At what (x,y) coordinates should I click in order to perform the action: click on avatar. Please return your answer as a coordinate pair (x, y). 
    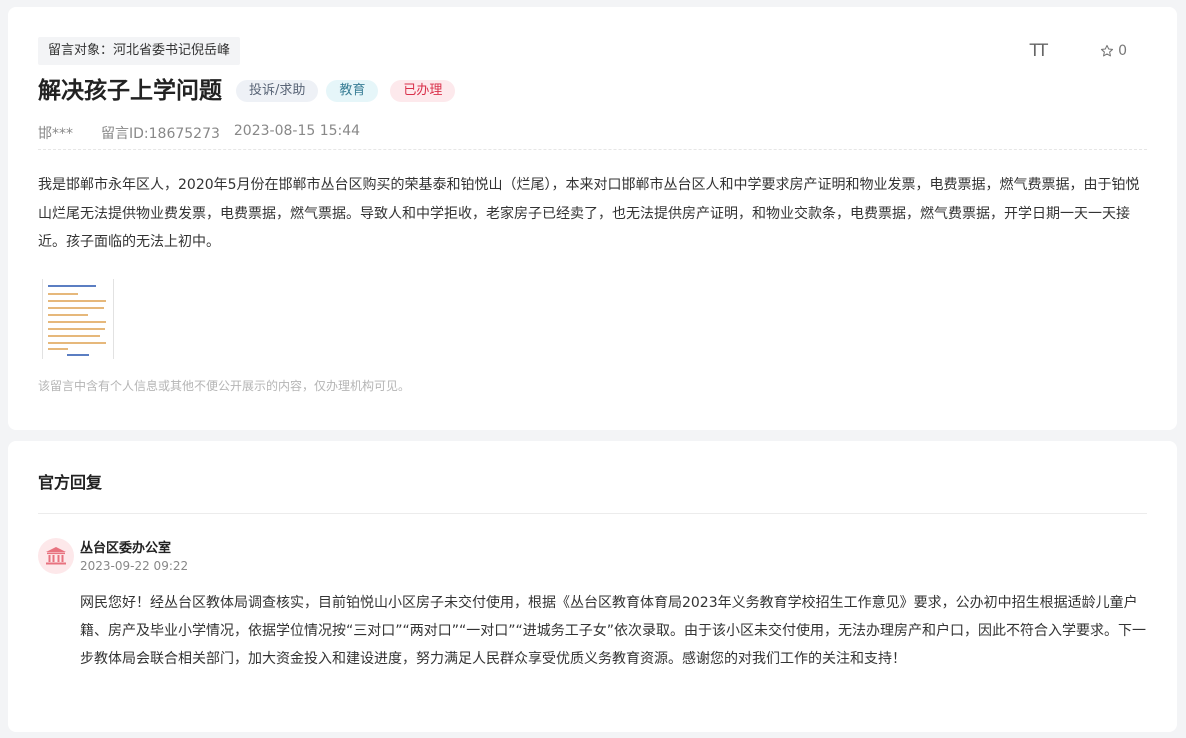
    Looking at the image, I should click on (56, 556).